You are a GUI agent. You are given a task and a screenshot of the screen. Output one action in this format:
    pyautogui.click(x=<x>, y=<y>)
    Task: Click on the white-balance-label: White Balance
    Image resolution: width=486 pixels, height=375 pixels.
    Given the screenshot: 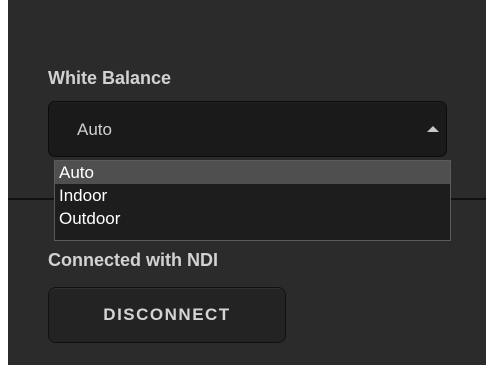 What is the action you would take?
    pyautogui.click(x=110, y=78)
    